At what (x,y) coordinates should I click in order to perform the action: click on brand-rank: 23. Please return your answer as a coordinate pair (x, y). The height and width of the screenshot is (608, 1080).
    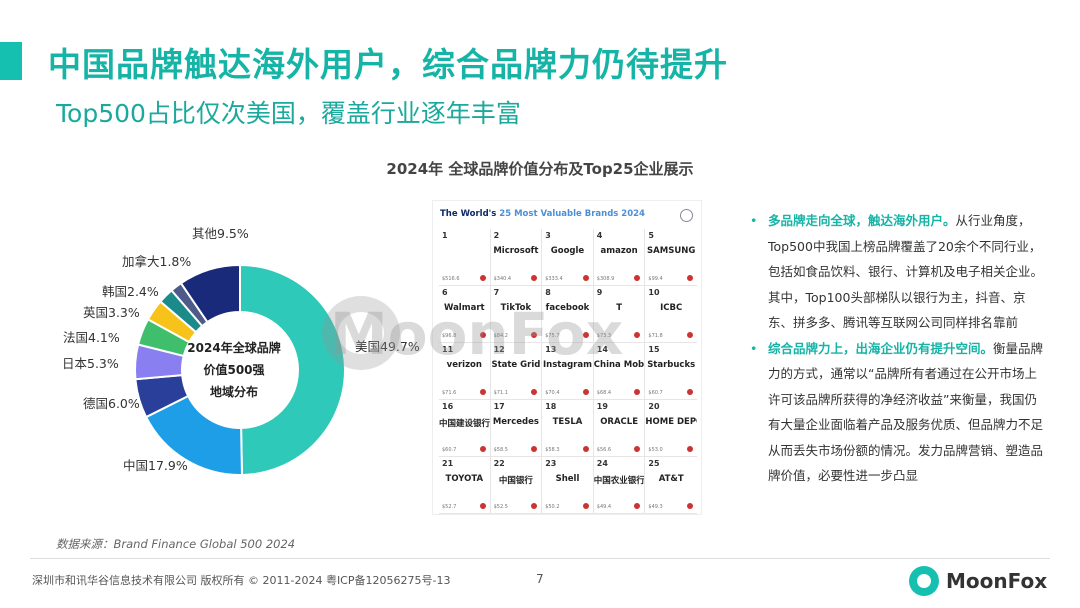
    Looking at the image, I should click on (551, 463).